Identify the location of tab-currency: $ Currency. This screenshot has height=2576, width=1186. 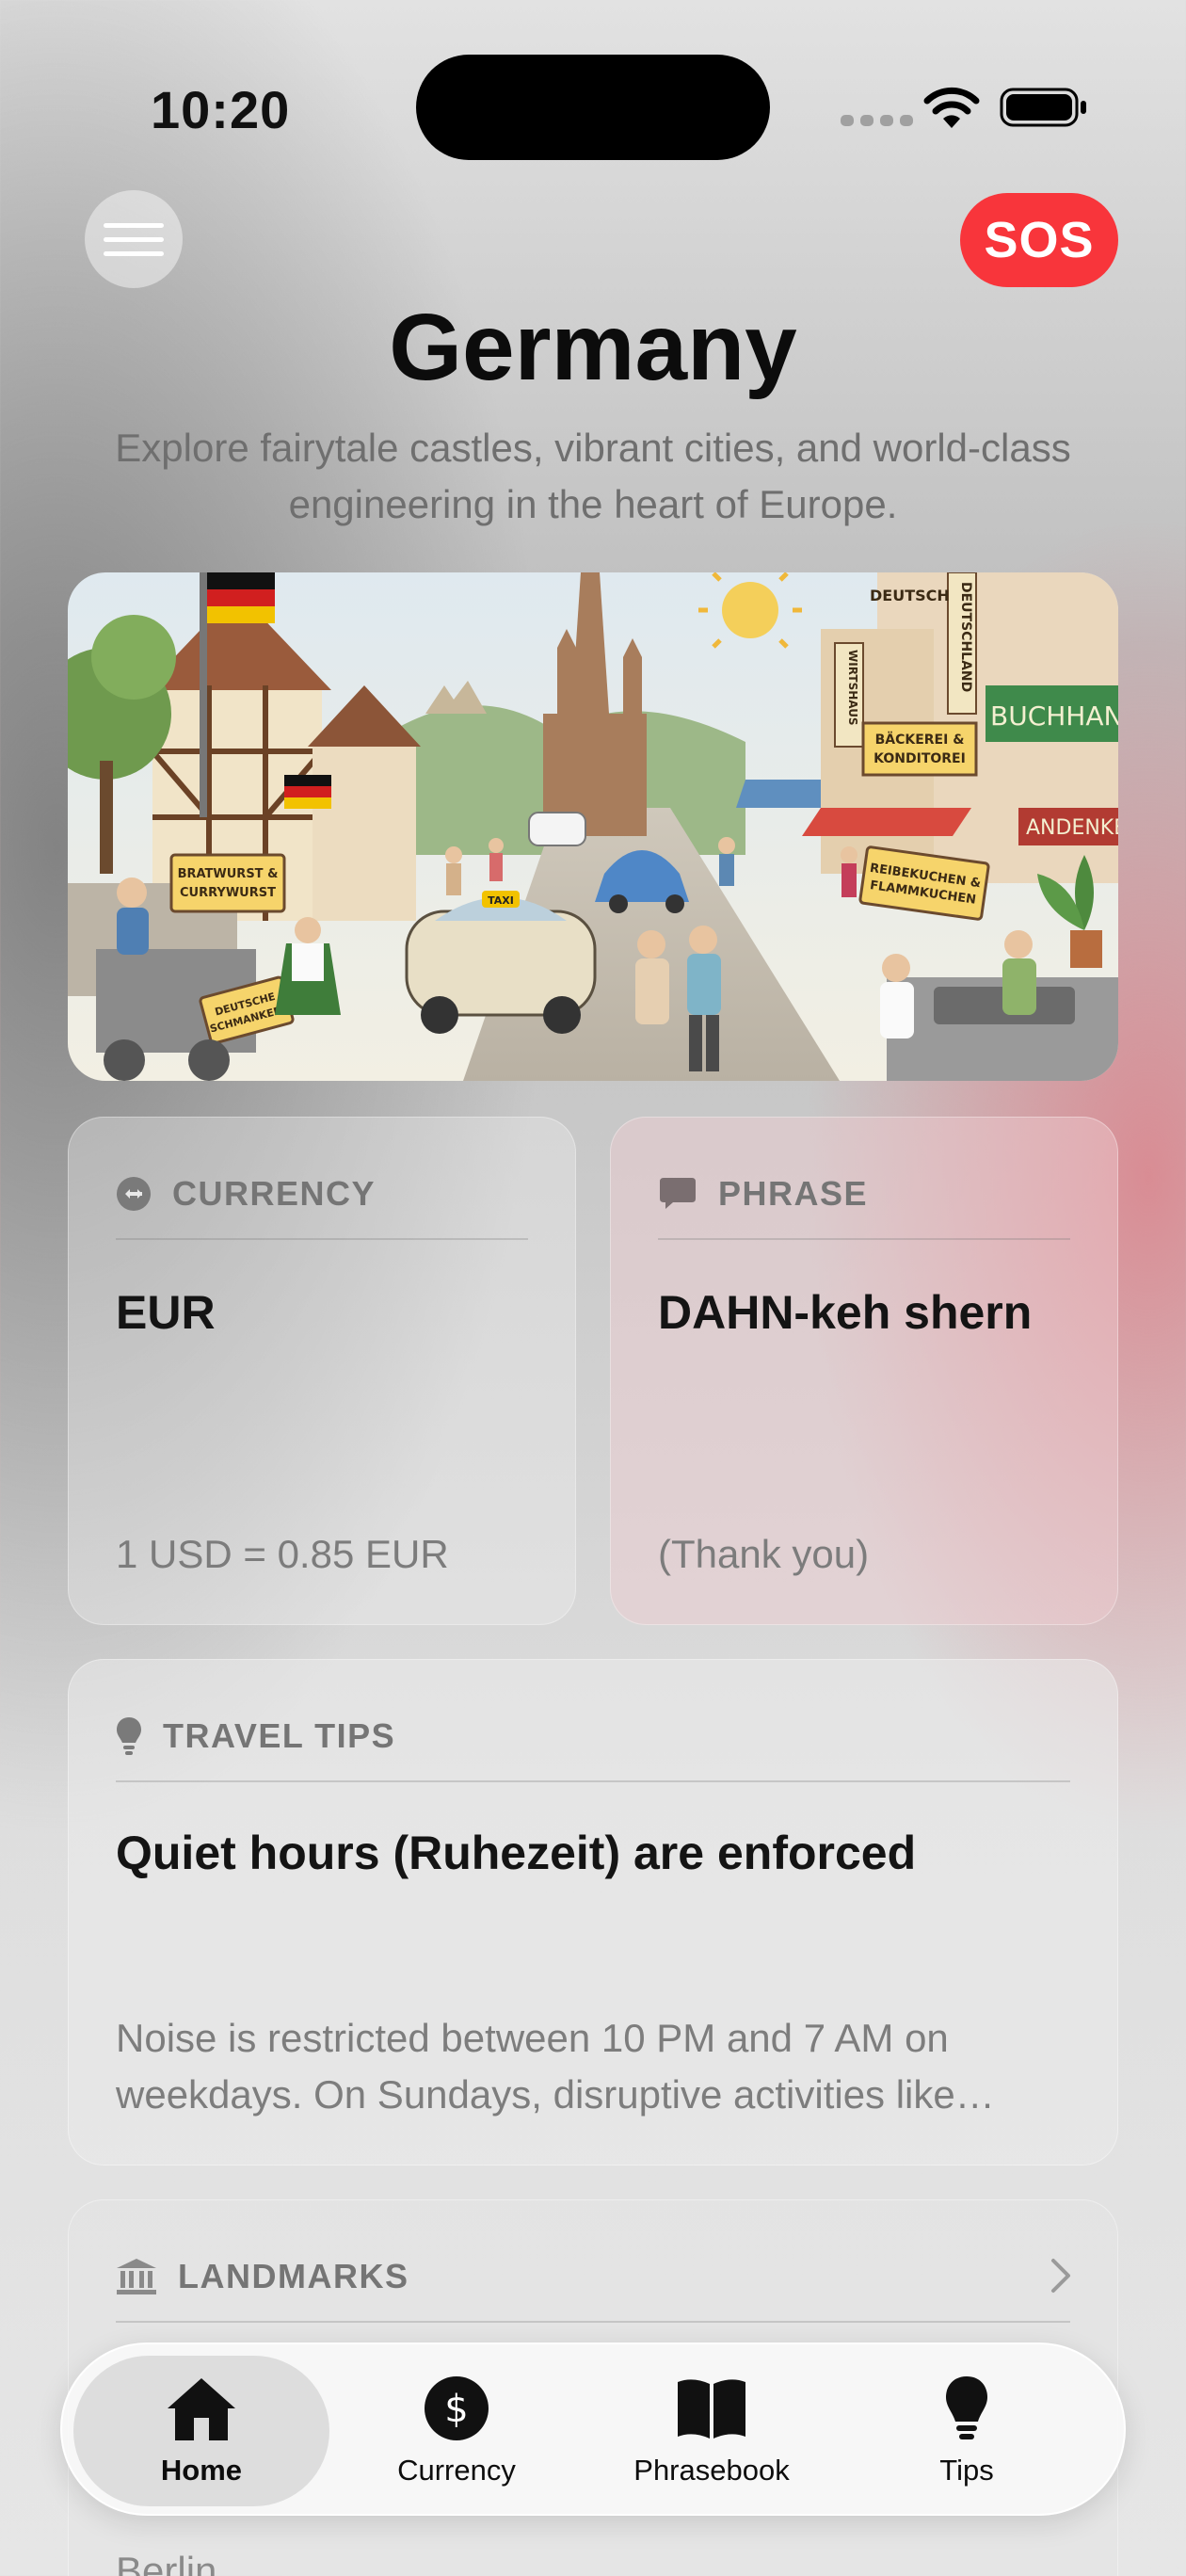
(457, 2431).